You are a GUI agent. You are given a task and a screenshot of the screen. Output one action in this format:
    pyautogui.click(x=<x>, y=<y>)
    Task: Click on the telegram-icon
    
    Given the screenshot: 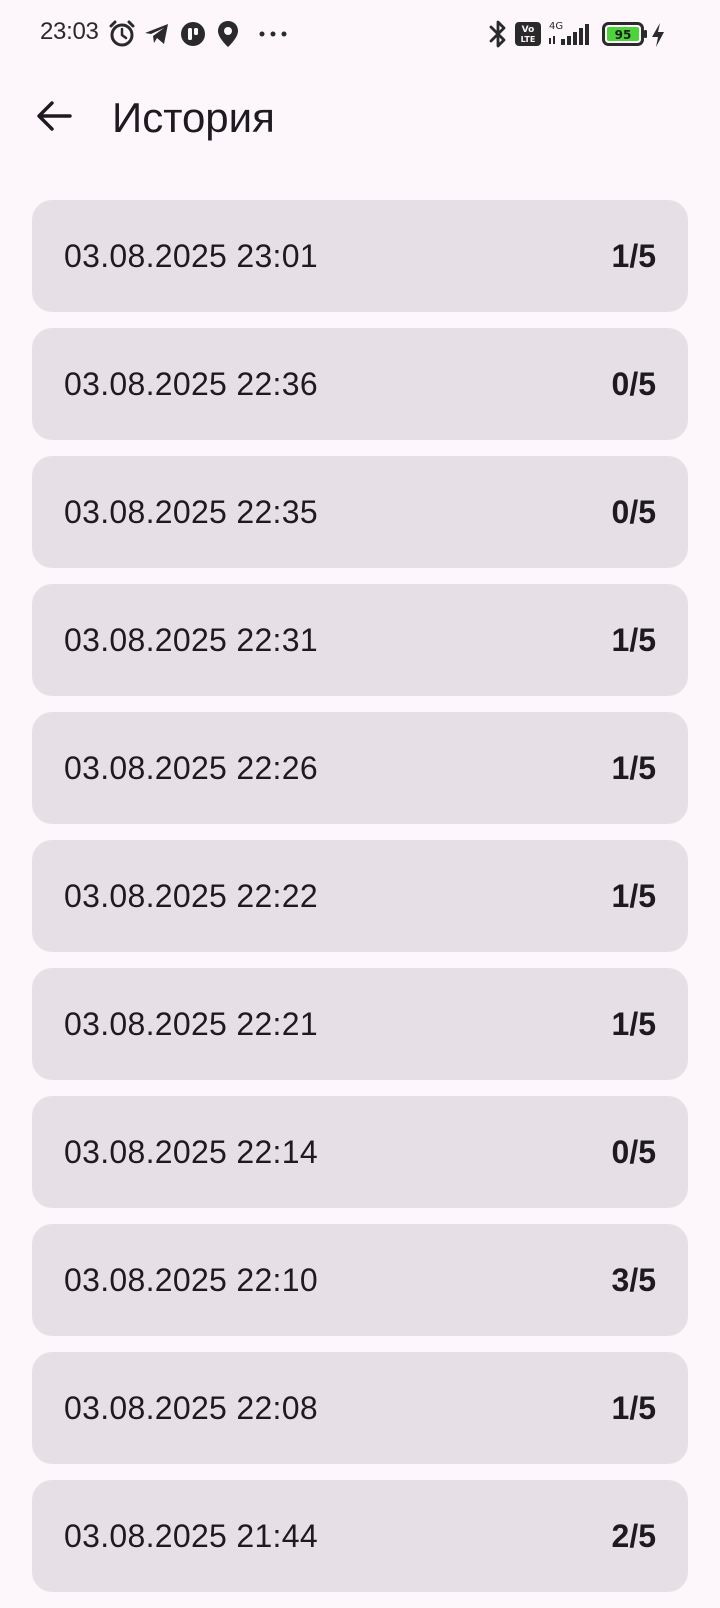 What is the action you would take?
    pyautogui.click(x=157, y=34)
    